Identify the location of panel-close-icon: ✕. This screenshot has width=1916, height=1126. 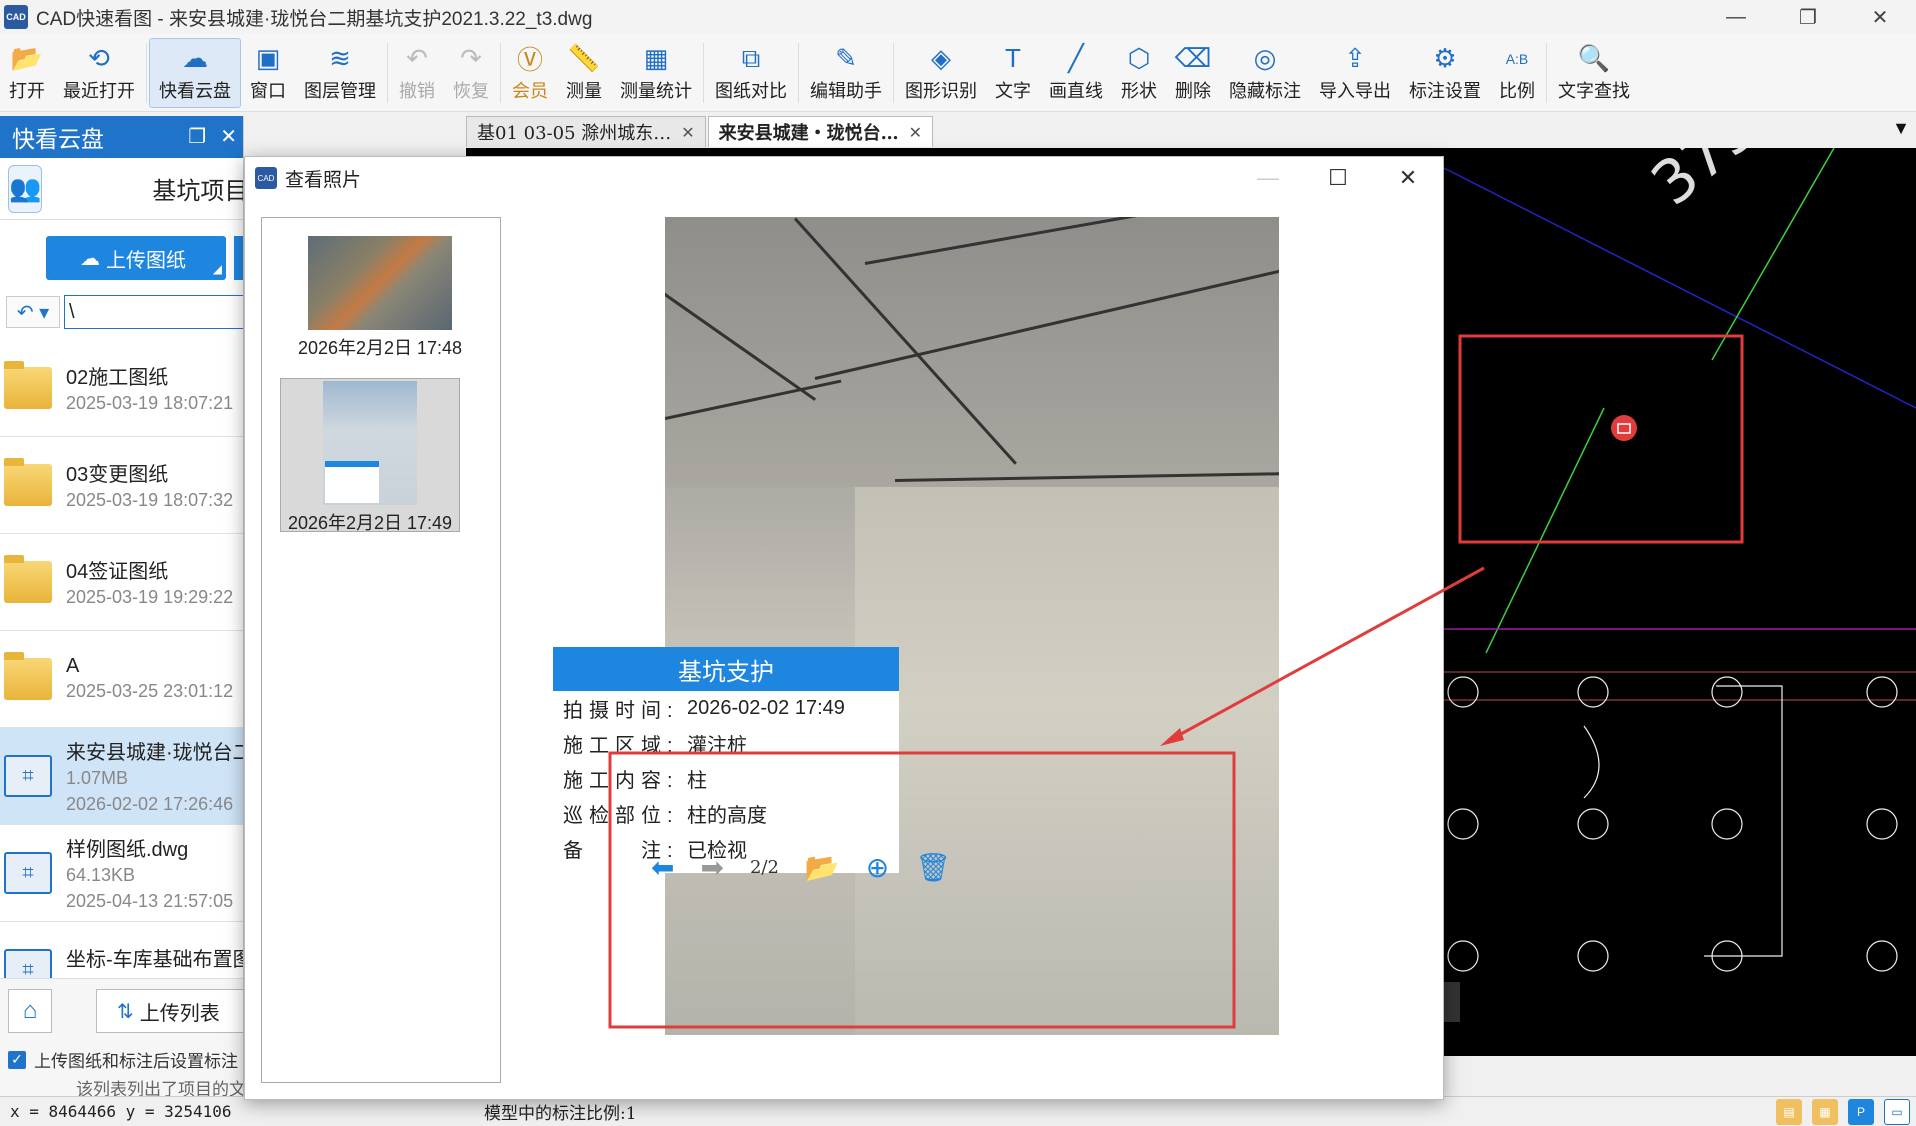
(228, 136).